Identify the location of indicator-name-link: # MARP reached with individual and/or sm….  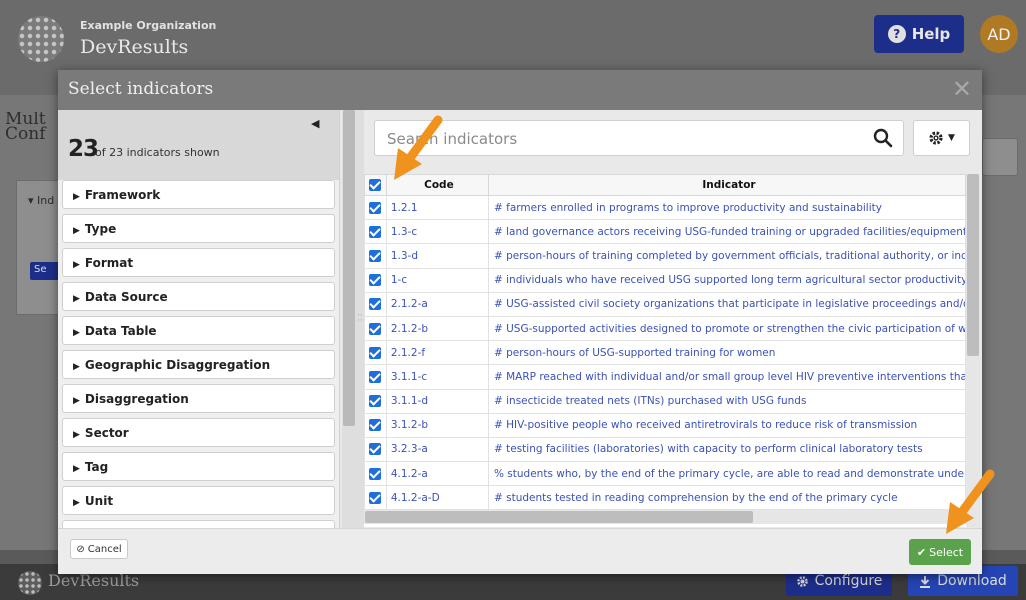
(726, 377).